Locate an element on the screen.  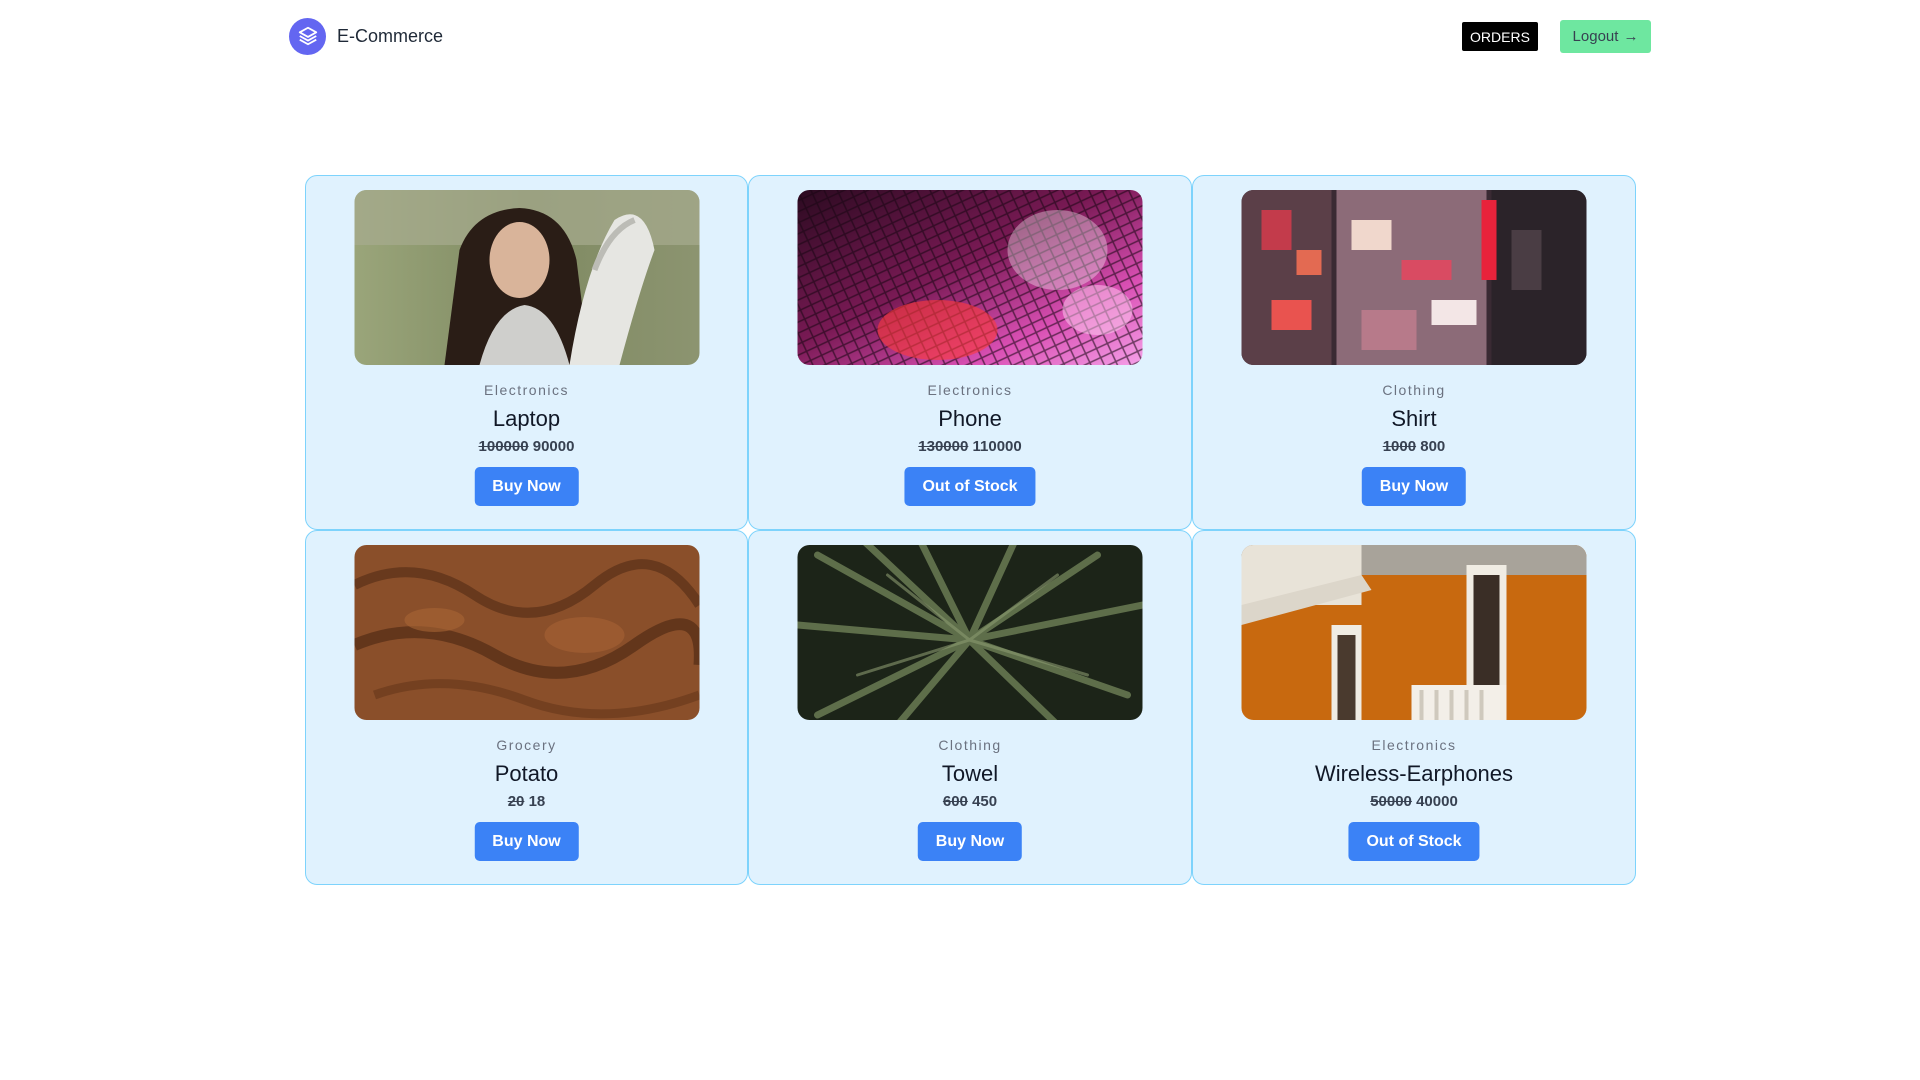
product-image-city-street is located at coordinates (1414, 277).